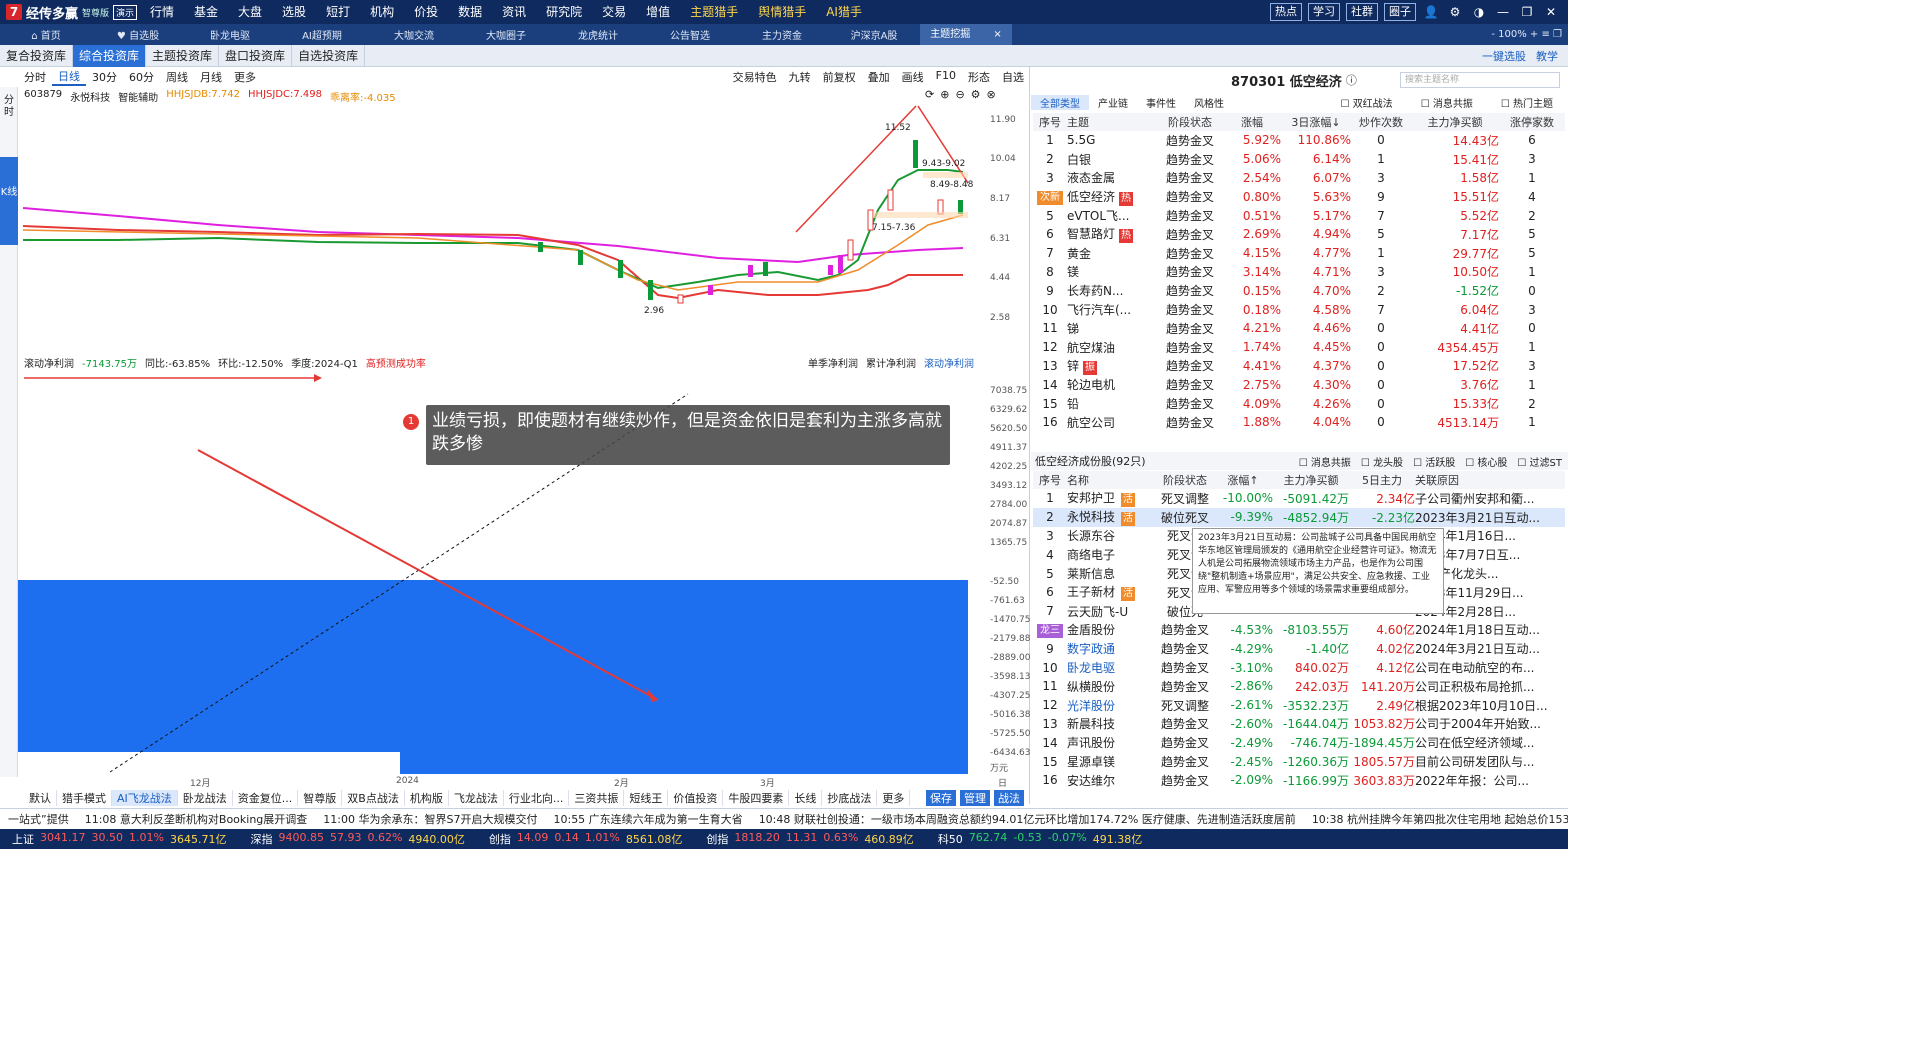 This screenshot has height=1040, width=1920. Describe the element at coordinates (1547, 56) in the screenshot. I see `tutorial-link: 教学` at that location.